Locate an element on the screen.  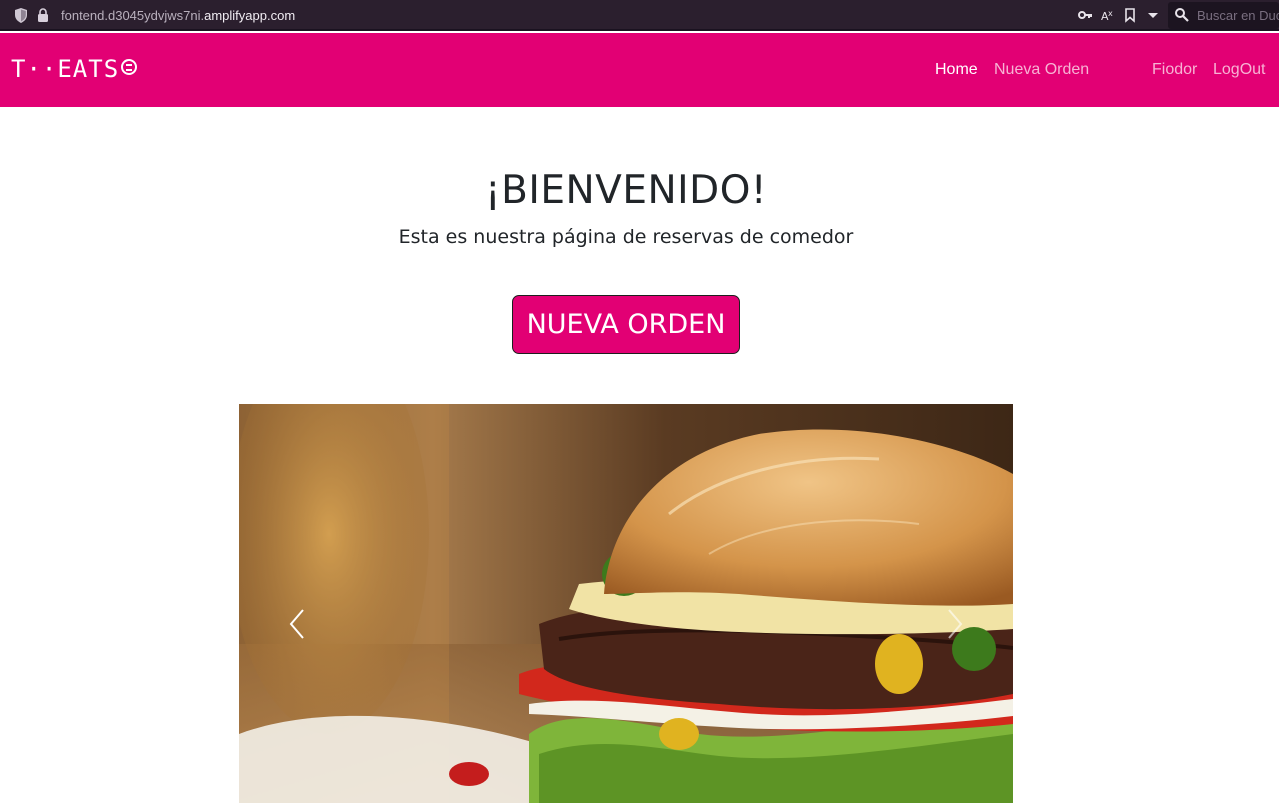
brand-text: T··EATS is located at coordinates (65, 69).